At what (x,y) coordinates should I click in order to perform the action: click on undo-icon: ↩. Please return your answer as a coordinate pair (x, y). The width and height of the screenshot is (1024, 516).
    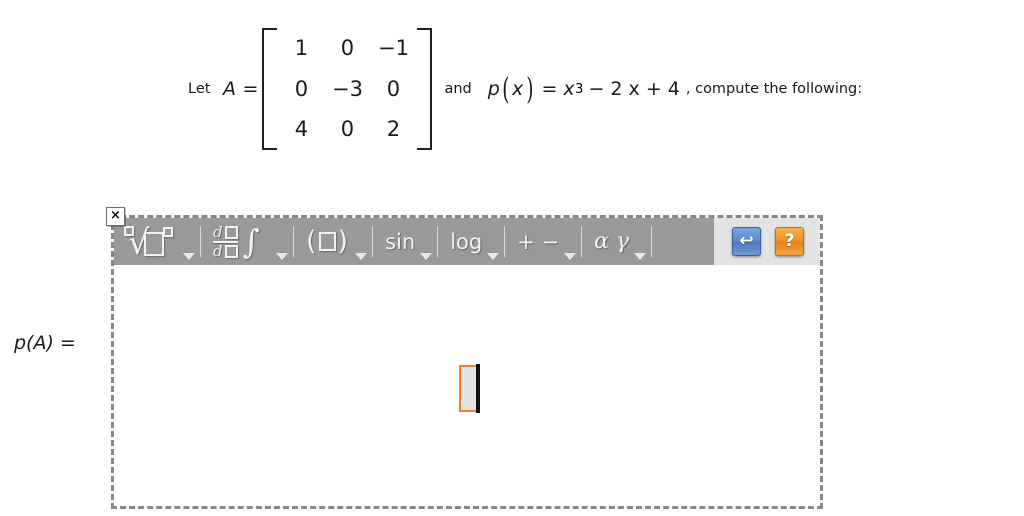
    Looking at the image, I should click on (746, 241).